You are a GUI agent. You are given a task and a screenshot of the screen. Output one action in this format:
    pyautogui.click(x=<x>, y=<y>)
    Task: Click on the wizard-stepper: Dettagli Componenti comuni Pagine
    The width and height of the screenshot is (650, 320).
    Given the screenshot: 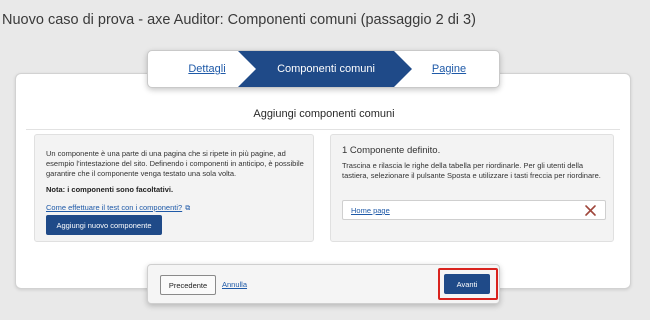 What is the action you would take?
    pyautogui.click(x=323, y=69)
    